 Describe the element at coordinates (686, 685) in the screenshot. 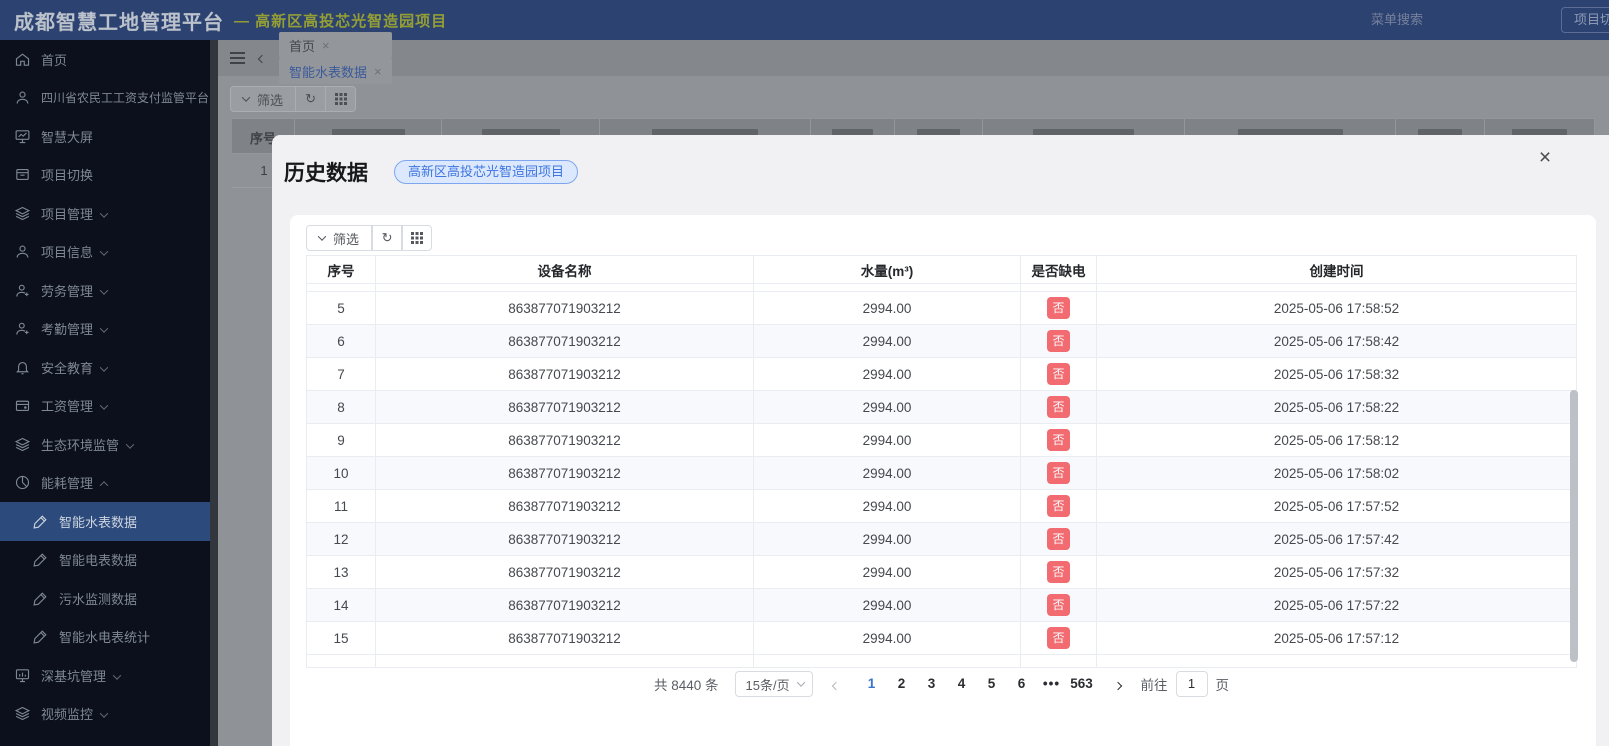

I see `pagination-total: 共 8440 条` at that location.